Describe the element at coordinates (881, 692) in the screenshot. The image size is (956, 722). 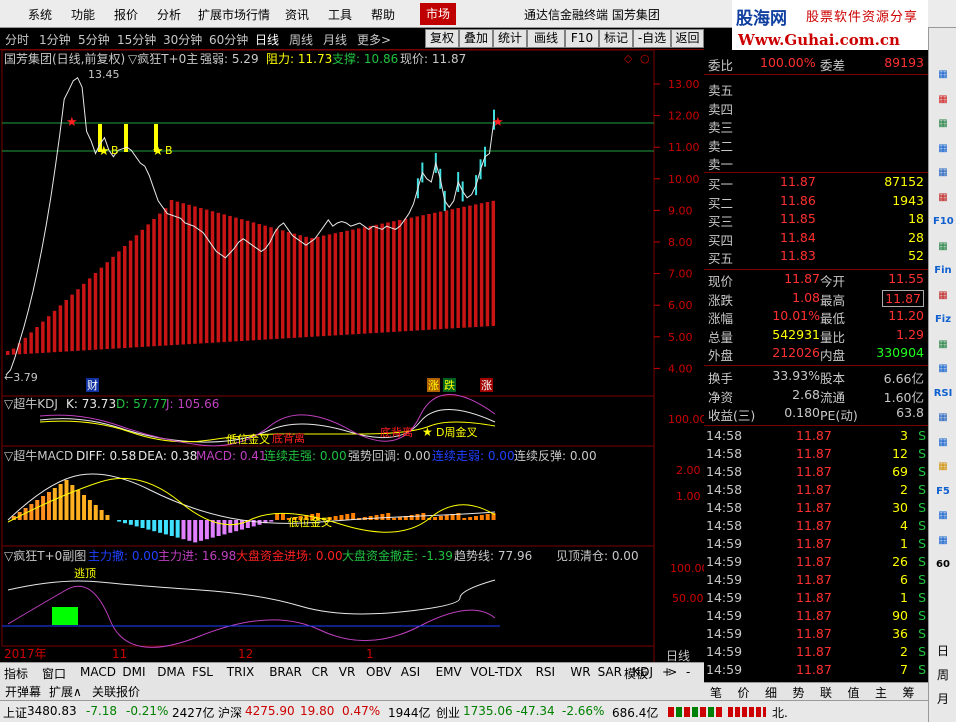
I see `quote-tab-6: 主` at that location.